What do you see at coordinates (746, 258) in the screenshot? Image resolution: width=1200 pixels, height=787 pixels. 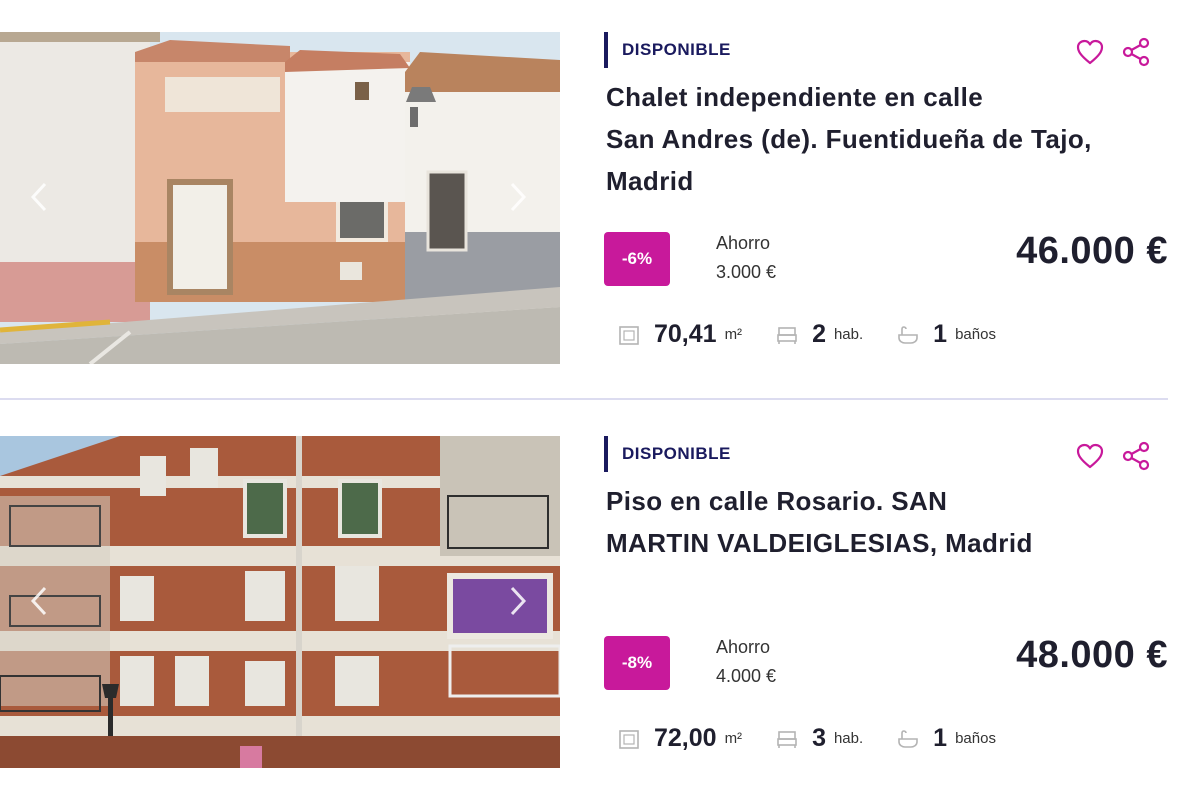 I see `savings: Ahorro 3.000 €` at bounding box center [746, 258].